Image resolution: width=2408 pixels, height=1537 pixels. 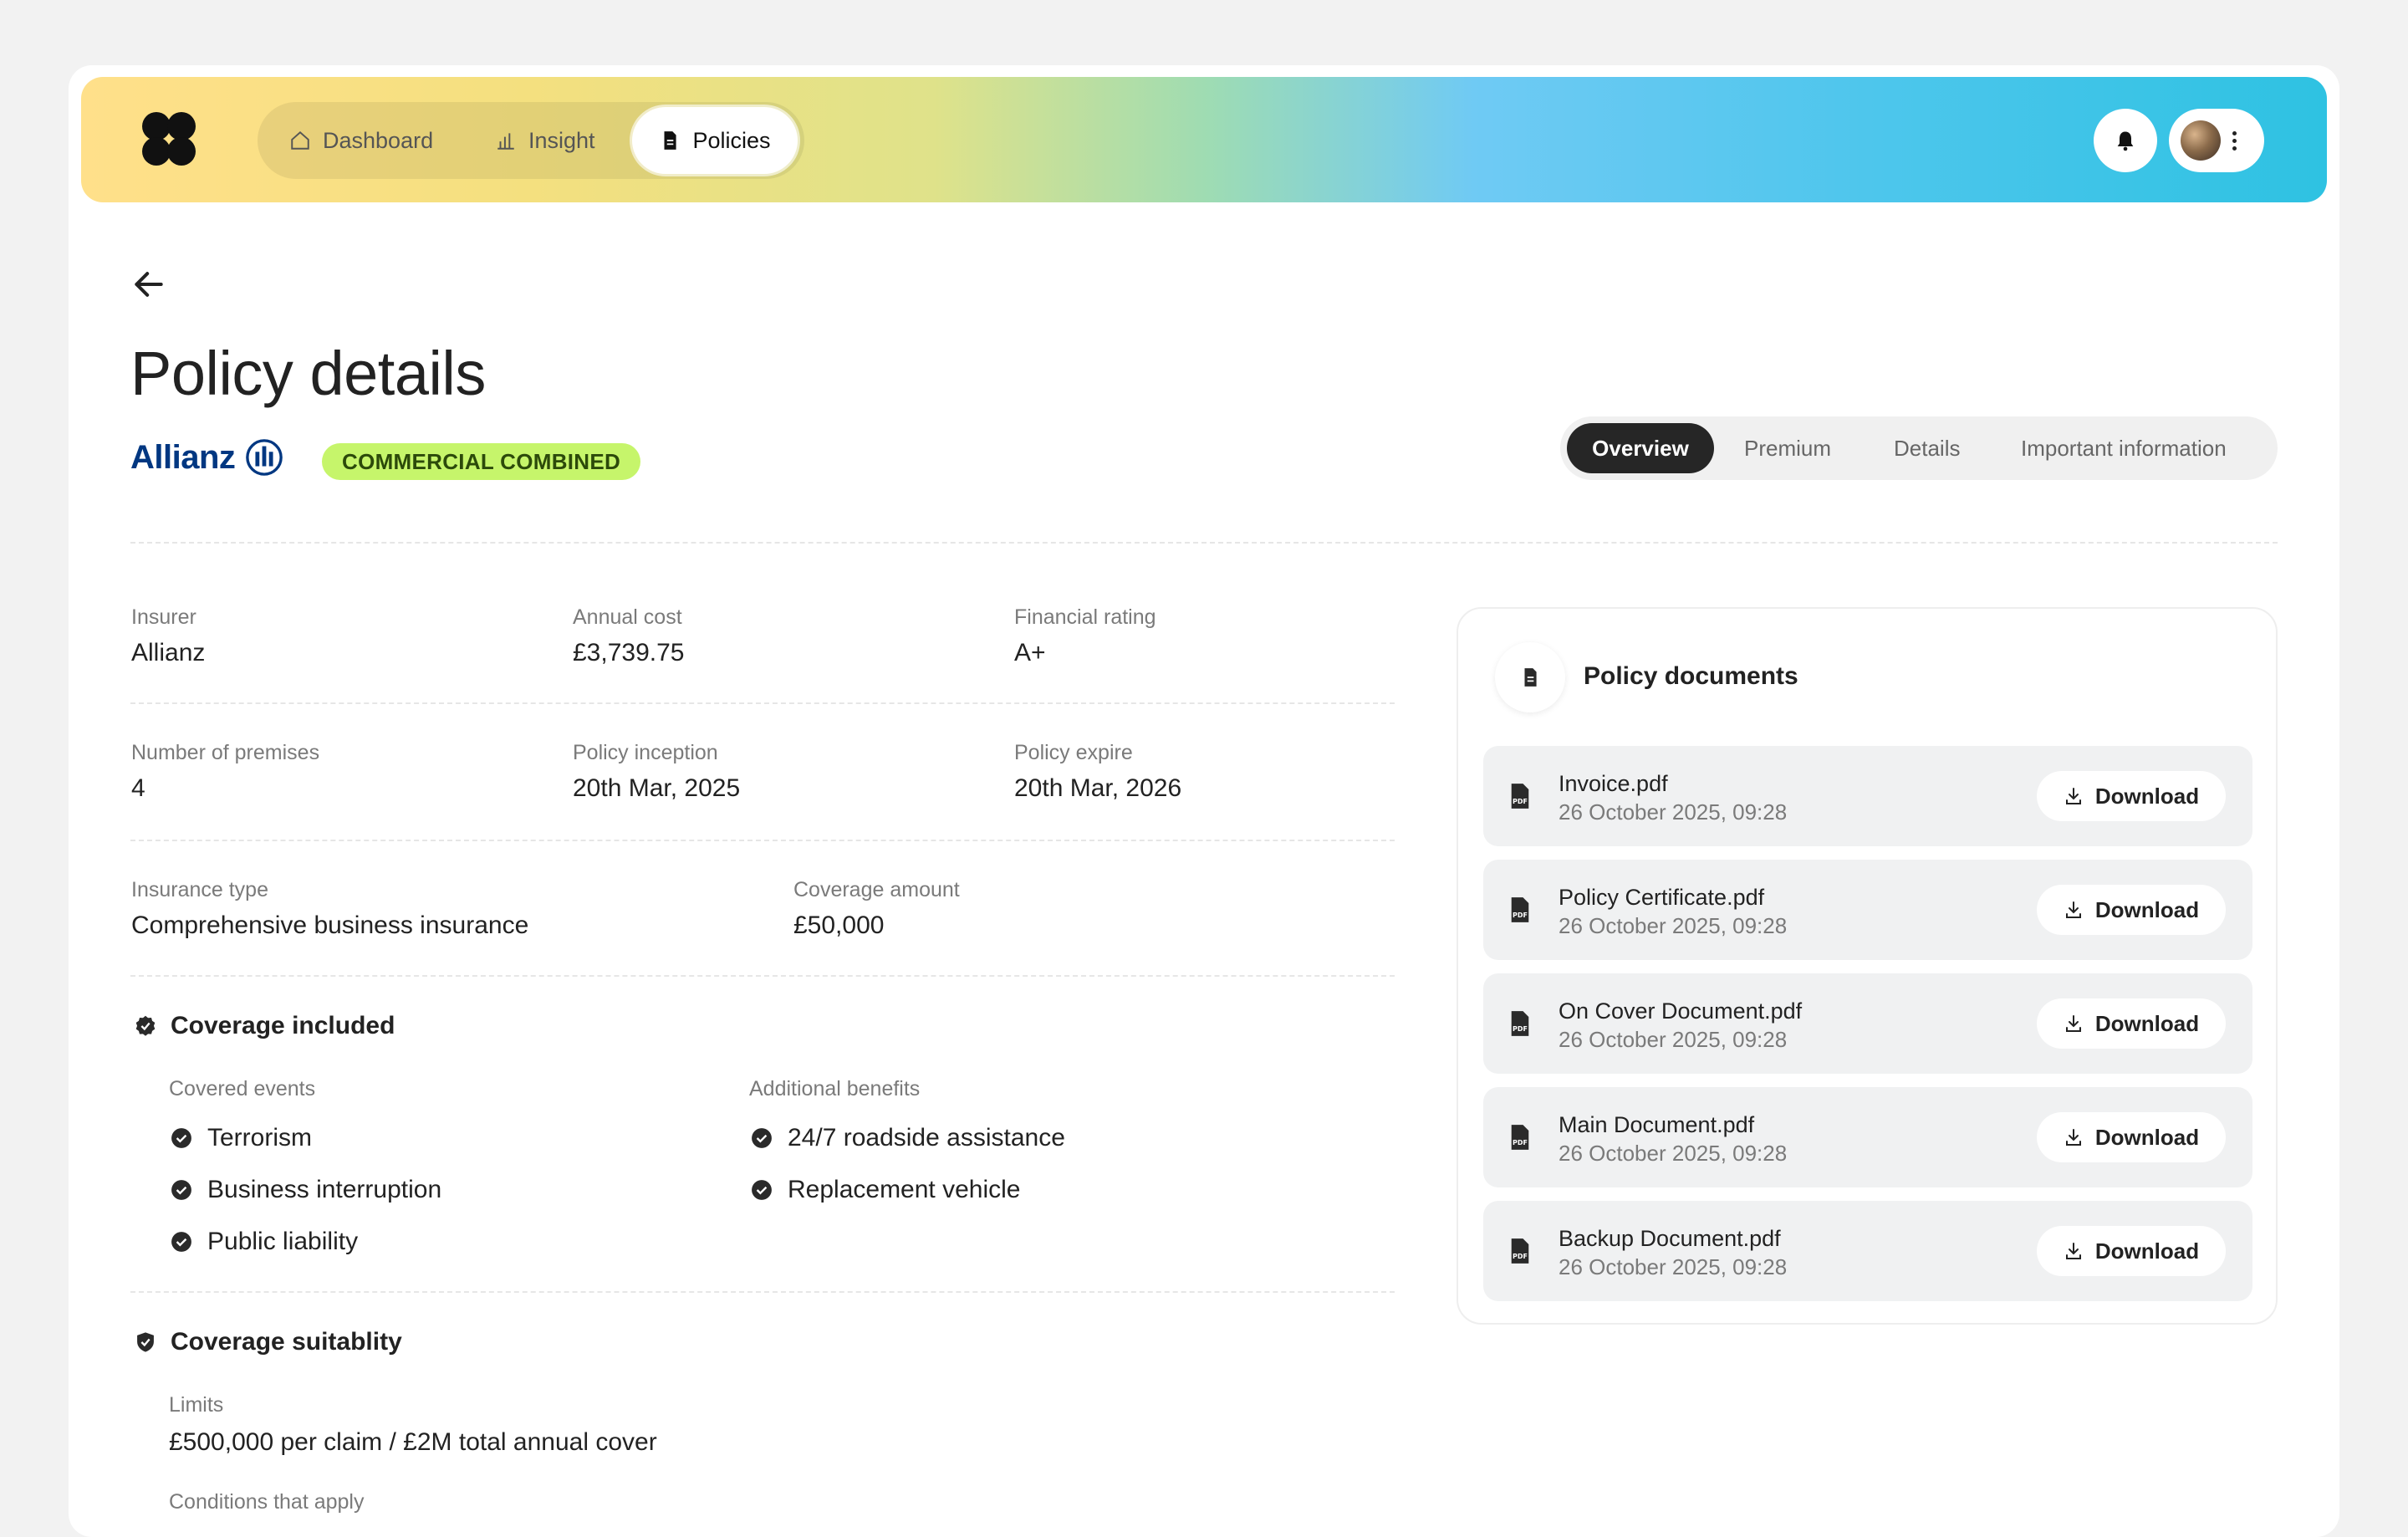 I want to click on notifications-button, so click(x=2125, y=140).